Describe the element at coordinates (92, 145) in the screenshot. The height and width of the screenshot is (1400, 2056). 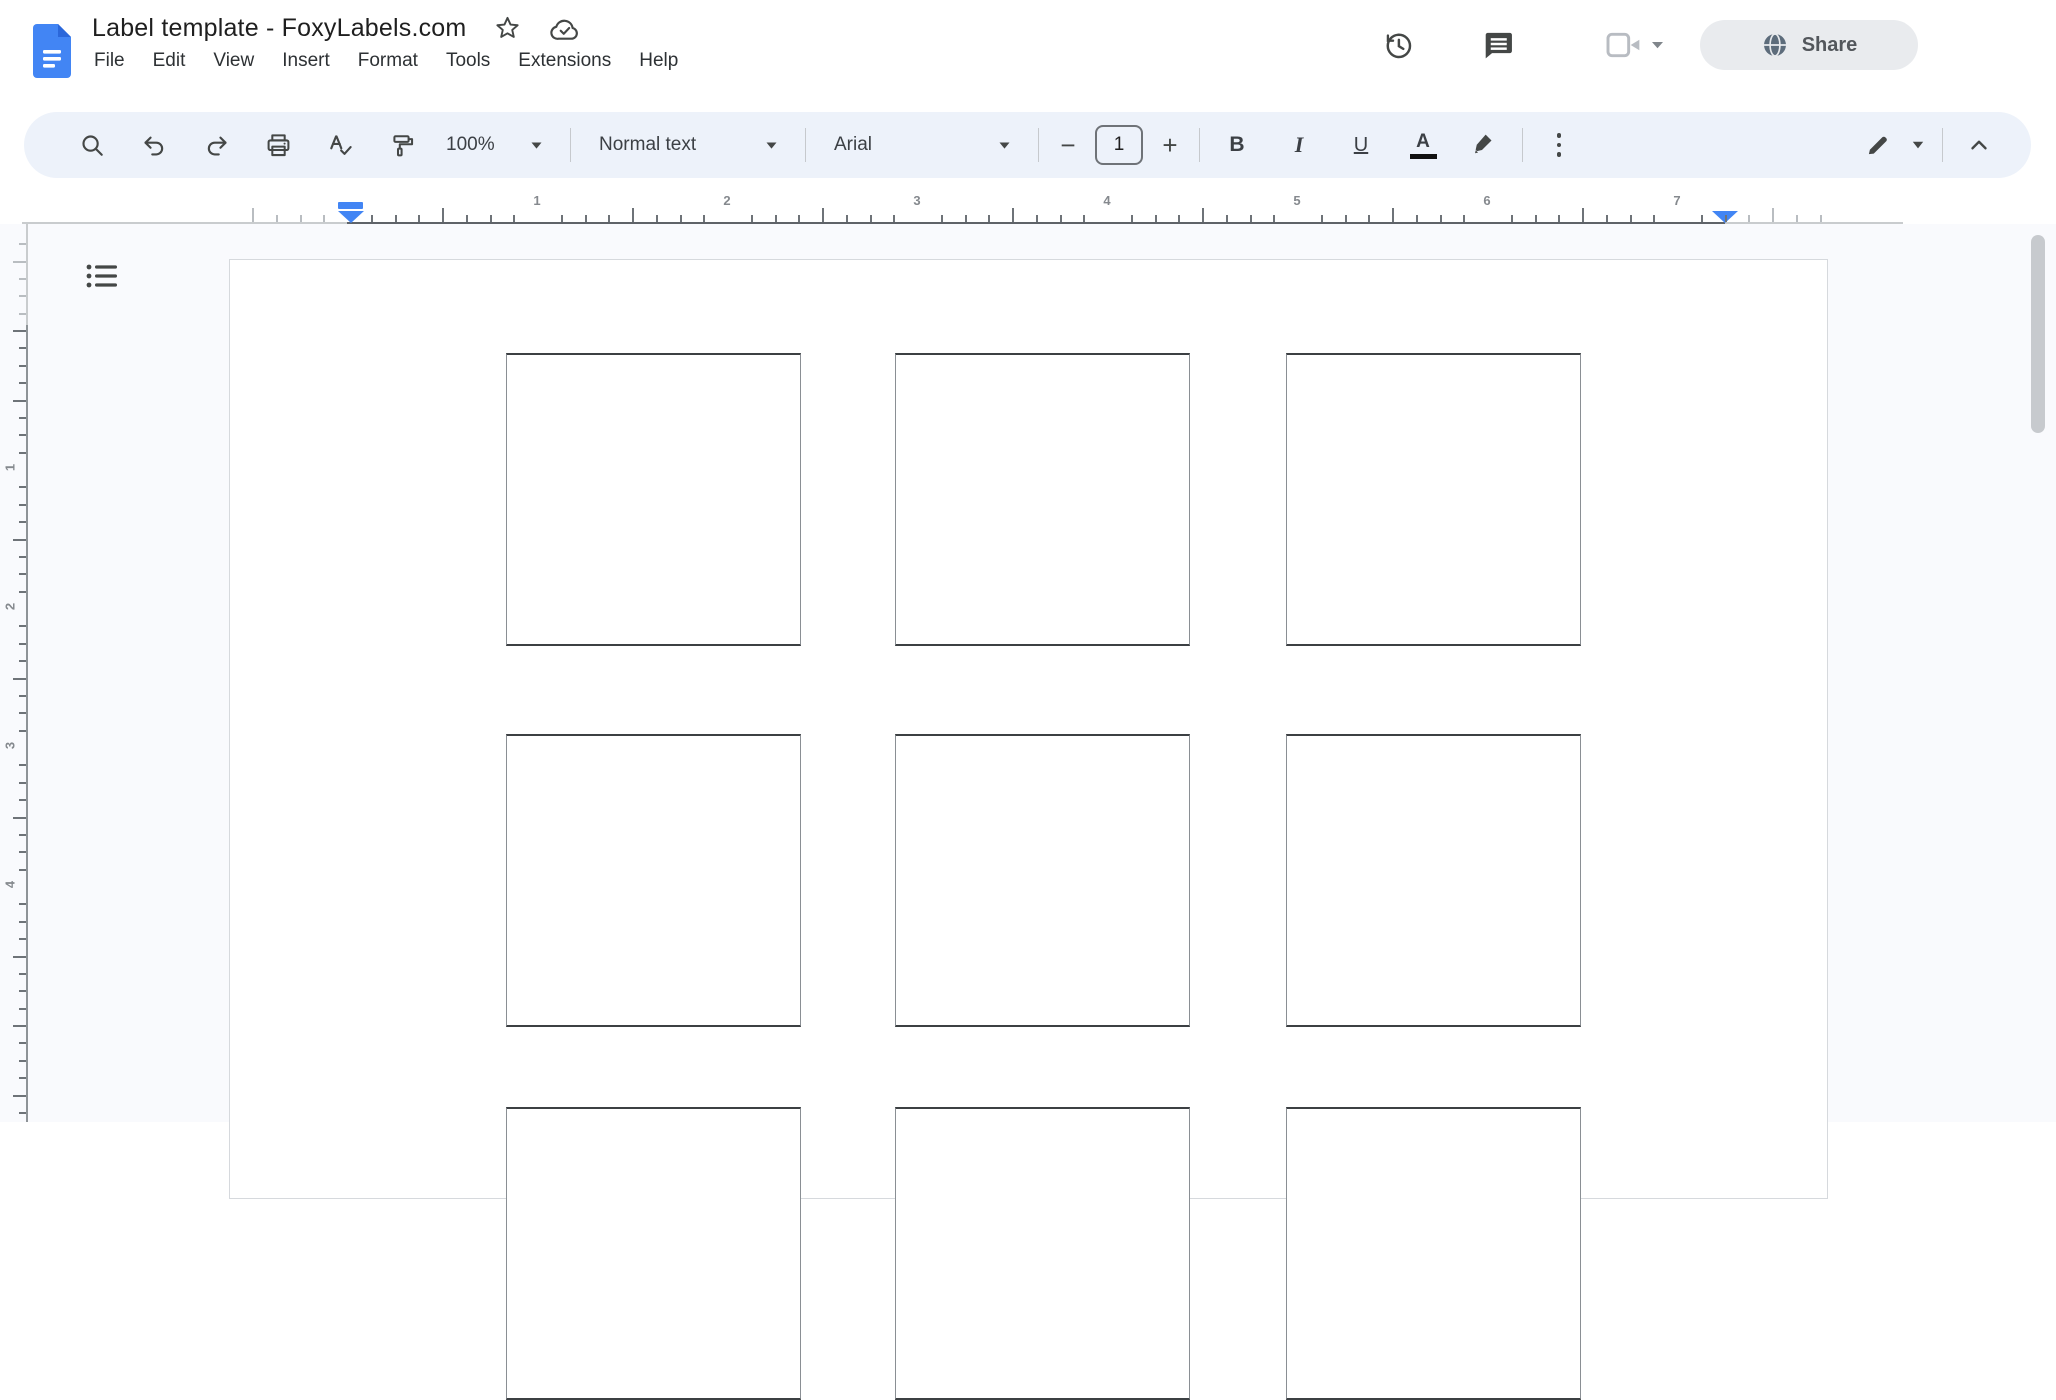
I see `search-icon` at that location.